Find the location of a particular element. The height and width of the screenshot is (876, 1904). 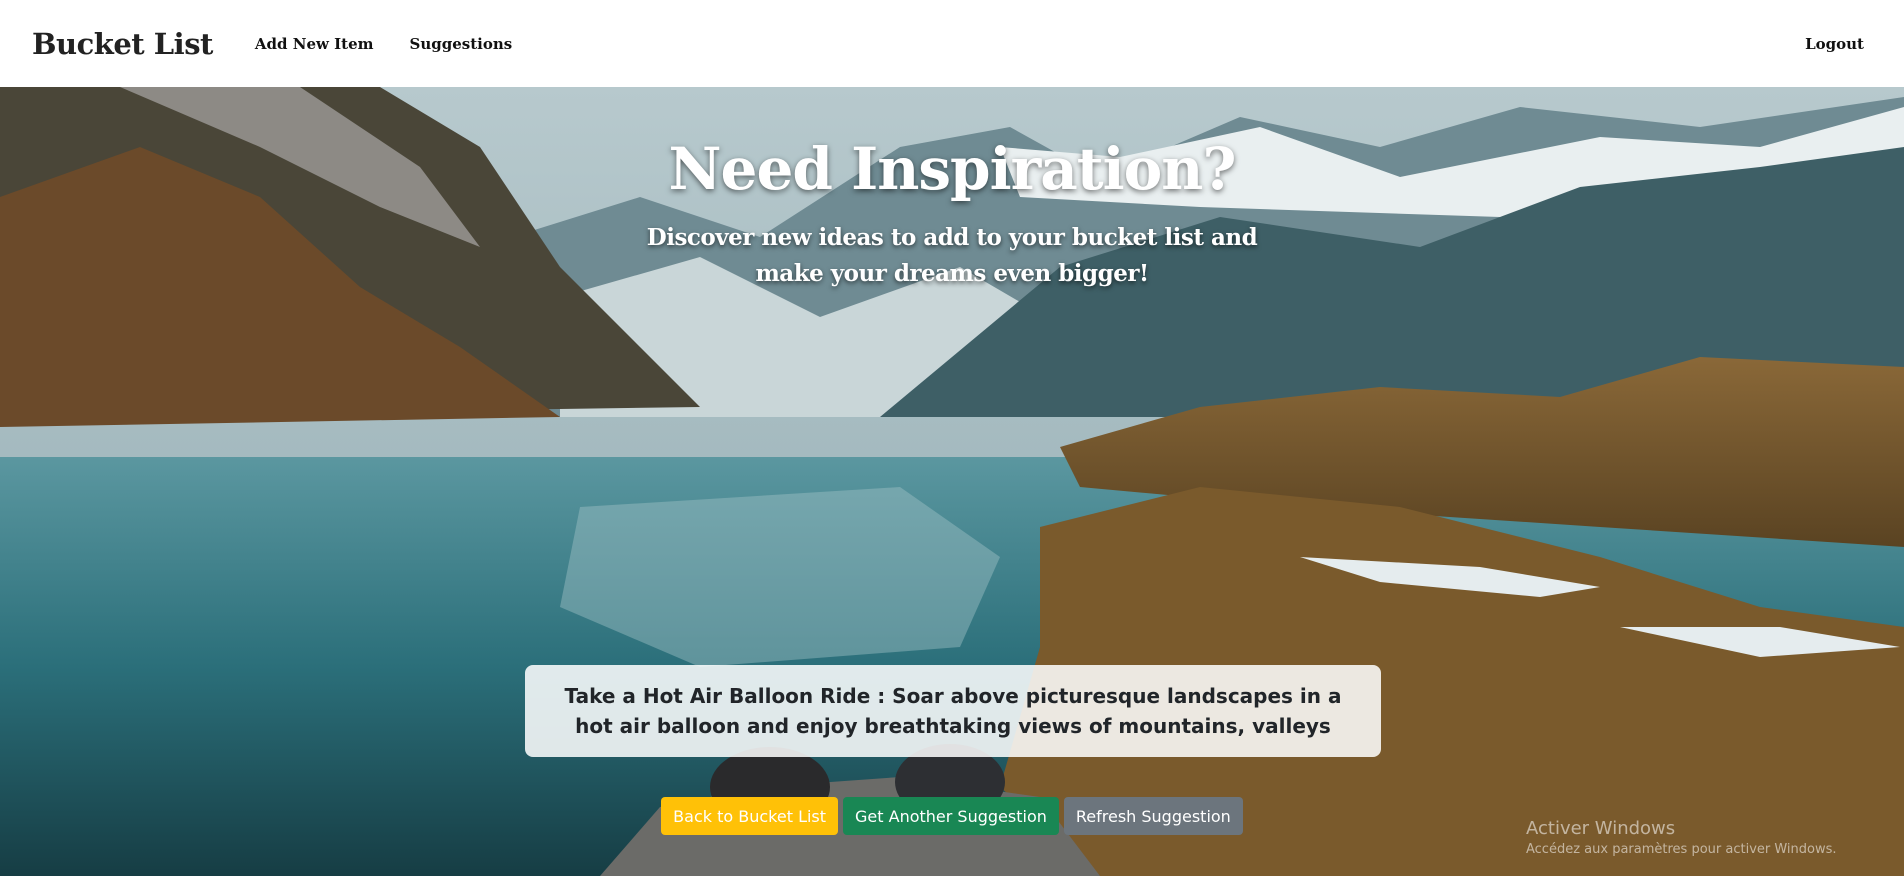

hero-title: Need Inspiration? is located at coordinates (952, 169).